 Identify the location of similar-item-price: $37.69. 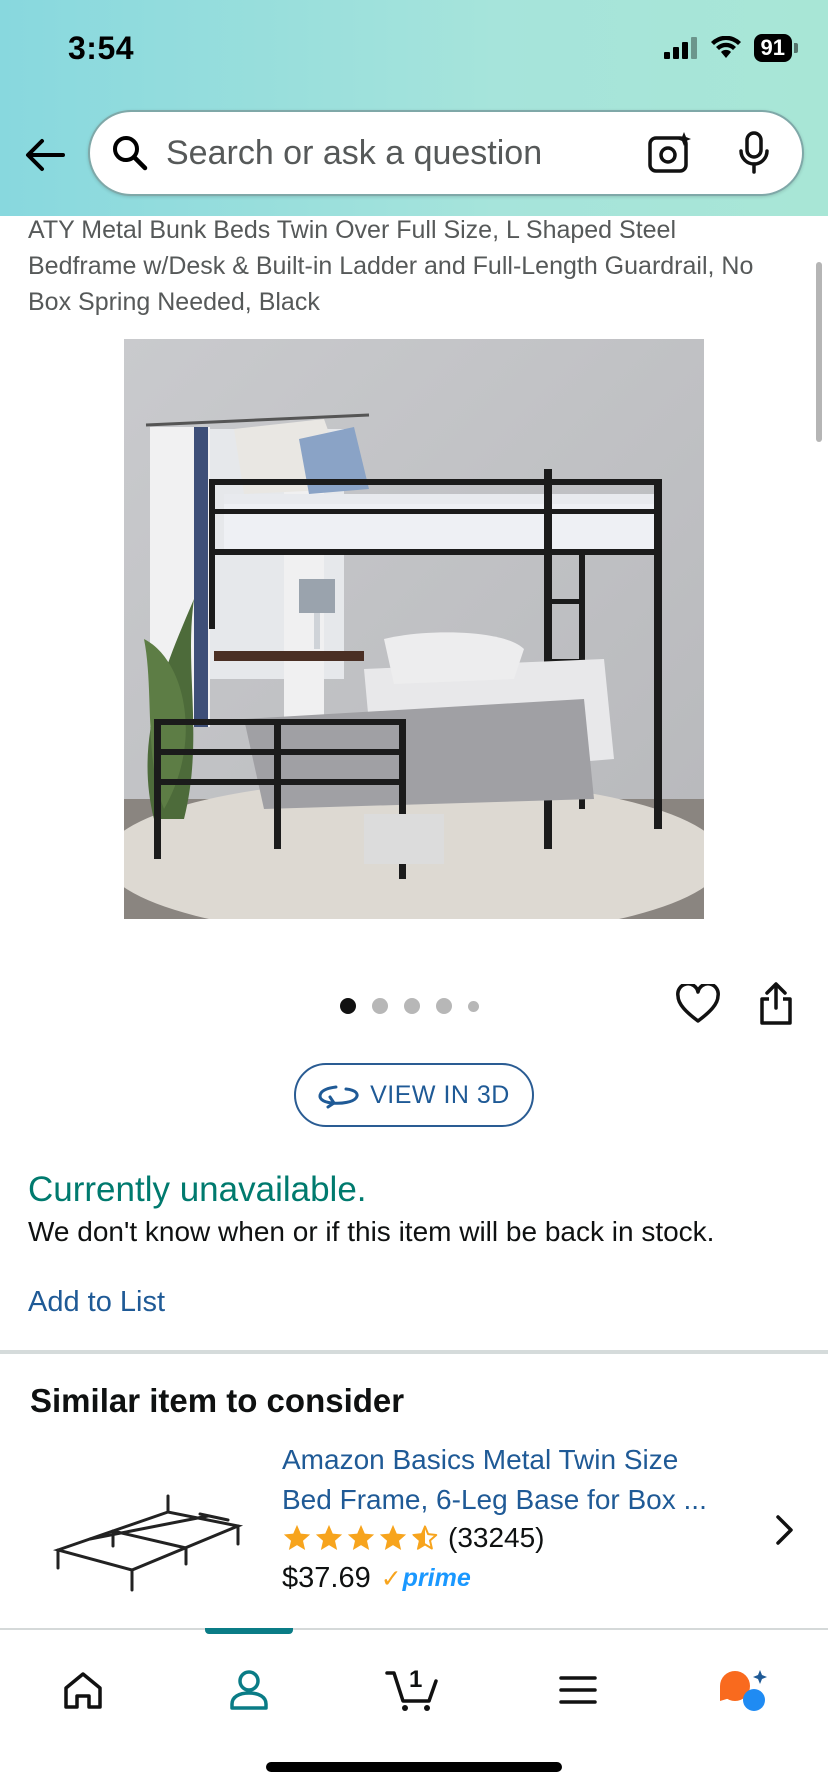
(326, 1578).